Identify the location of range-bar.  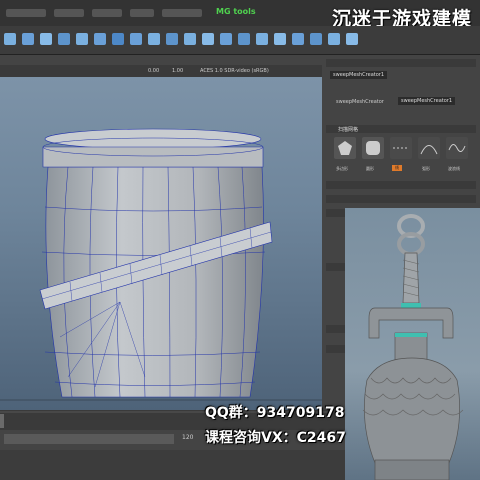
(89, 439).